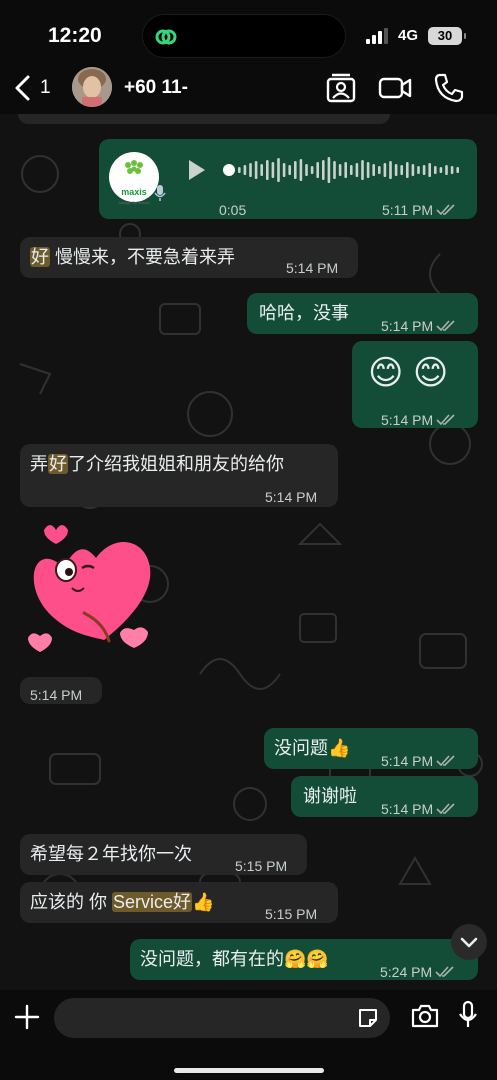  I want to click on incoming-message: 应该的 你 Service好👍 5:15 PM, so click(179, 902).